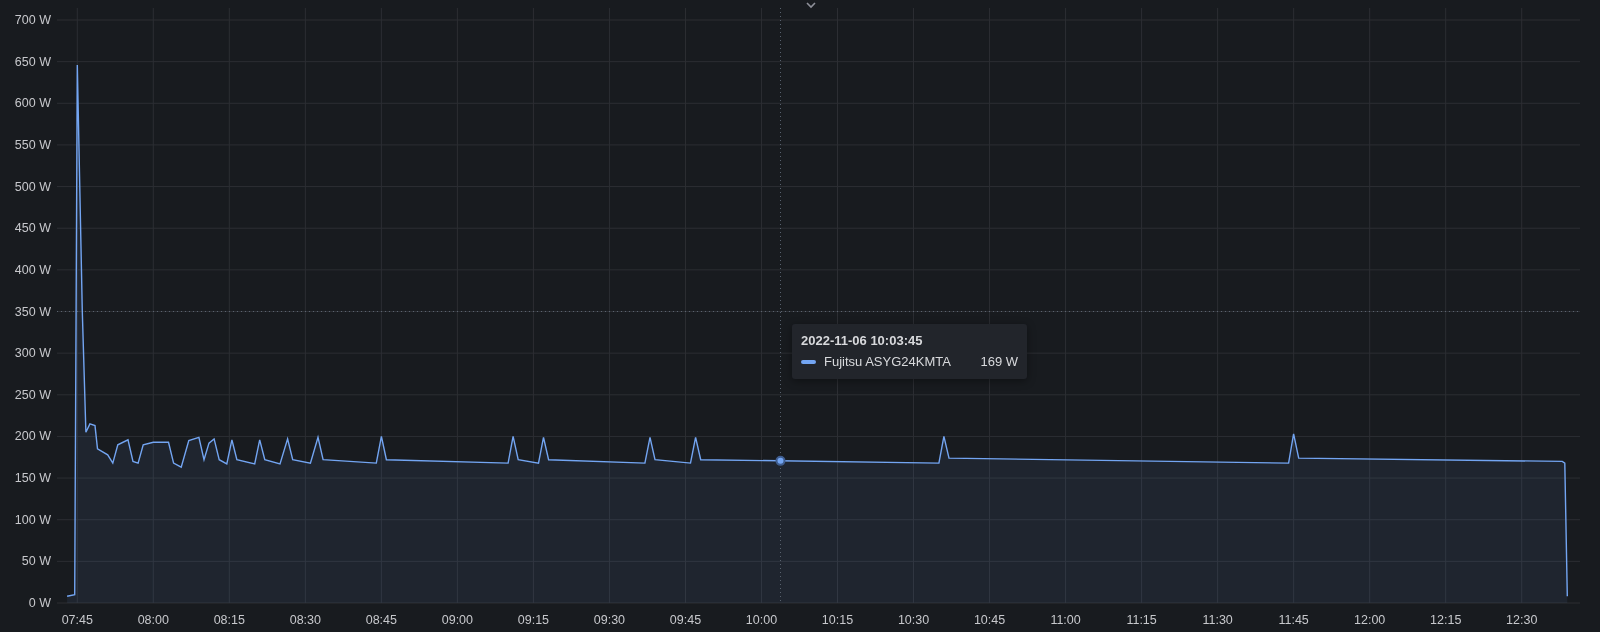 This screenshot has height=632, width=1600. I want to click on x-axis-label: 09:00, so click(457, 620).